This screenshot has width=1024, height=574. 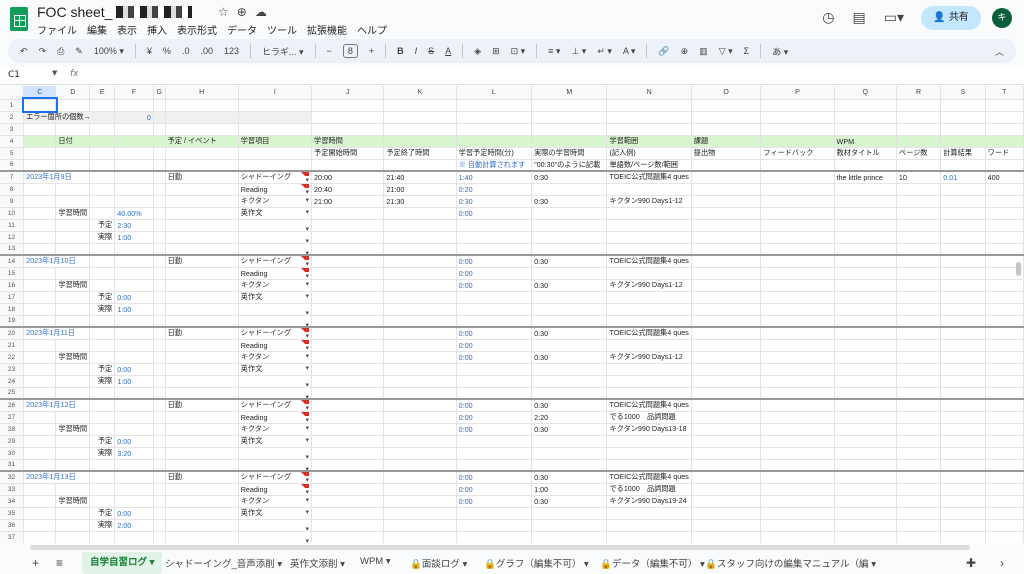 I want to click on paint-format-icon: ✎, so click(x=79, y=51).